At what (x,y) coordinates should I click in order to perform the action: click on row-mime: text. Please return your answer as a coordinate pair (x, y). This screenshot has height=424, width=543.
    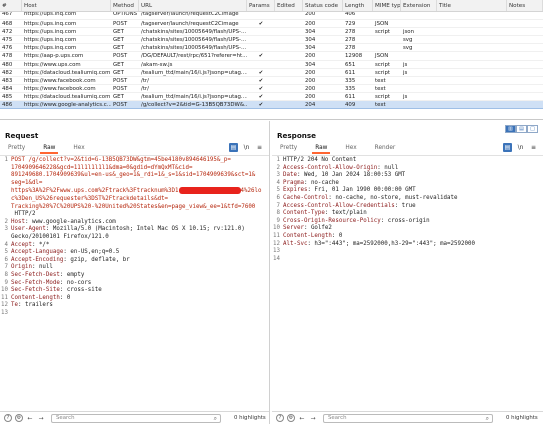
    Looking at the image, I should click on (380, 88).